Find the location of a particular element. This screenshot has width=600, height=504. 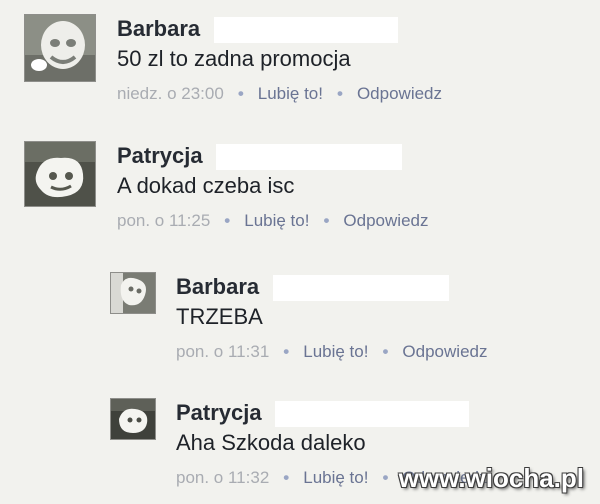

comment-timestamp: pon. o 11:32 is located at coordinates (222, 477).